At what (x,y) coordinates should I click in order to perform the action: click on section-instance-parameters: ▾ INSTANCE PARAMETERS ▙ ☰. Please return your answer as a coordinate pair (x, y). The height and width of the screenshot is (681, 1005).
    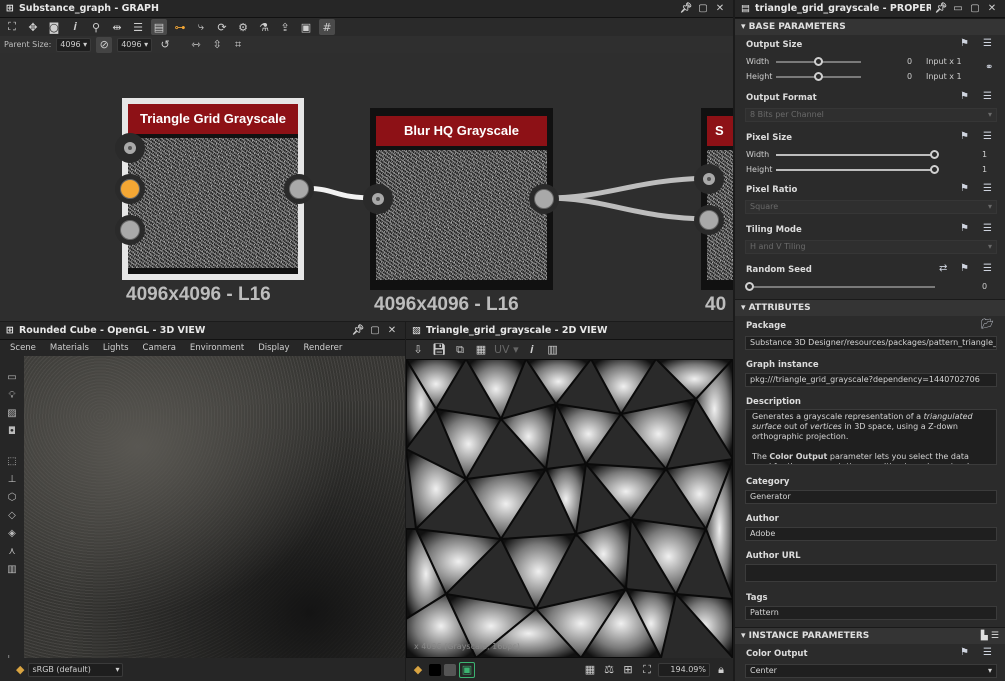
    Looking at the image, I should click on (870, 635).